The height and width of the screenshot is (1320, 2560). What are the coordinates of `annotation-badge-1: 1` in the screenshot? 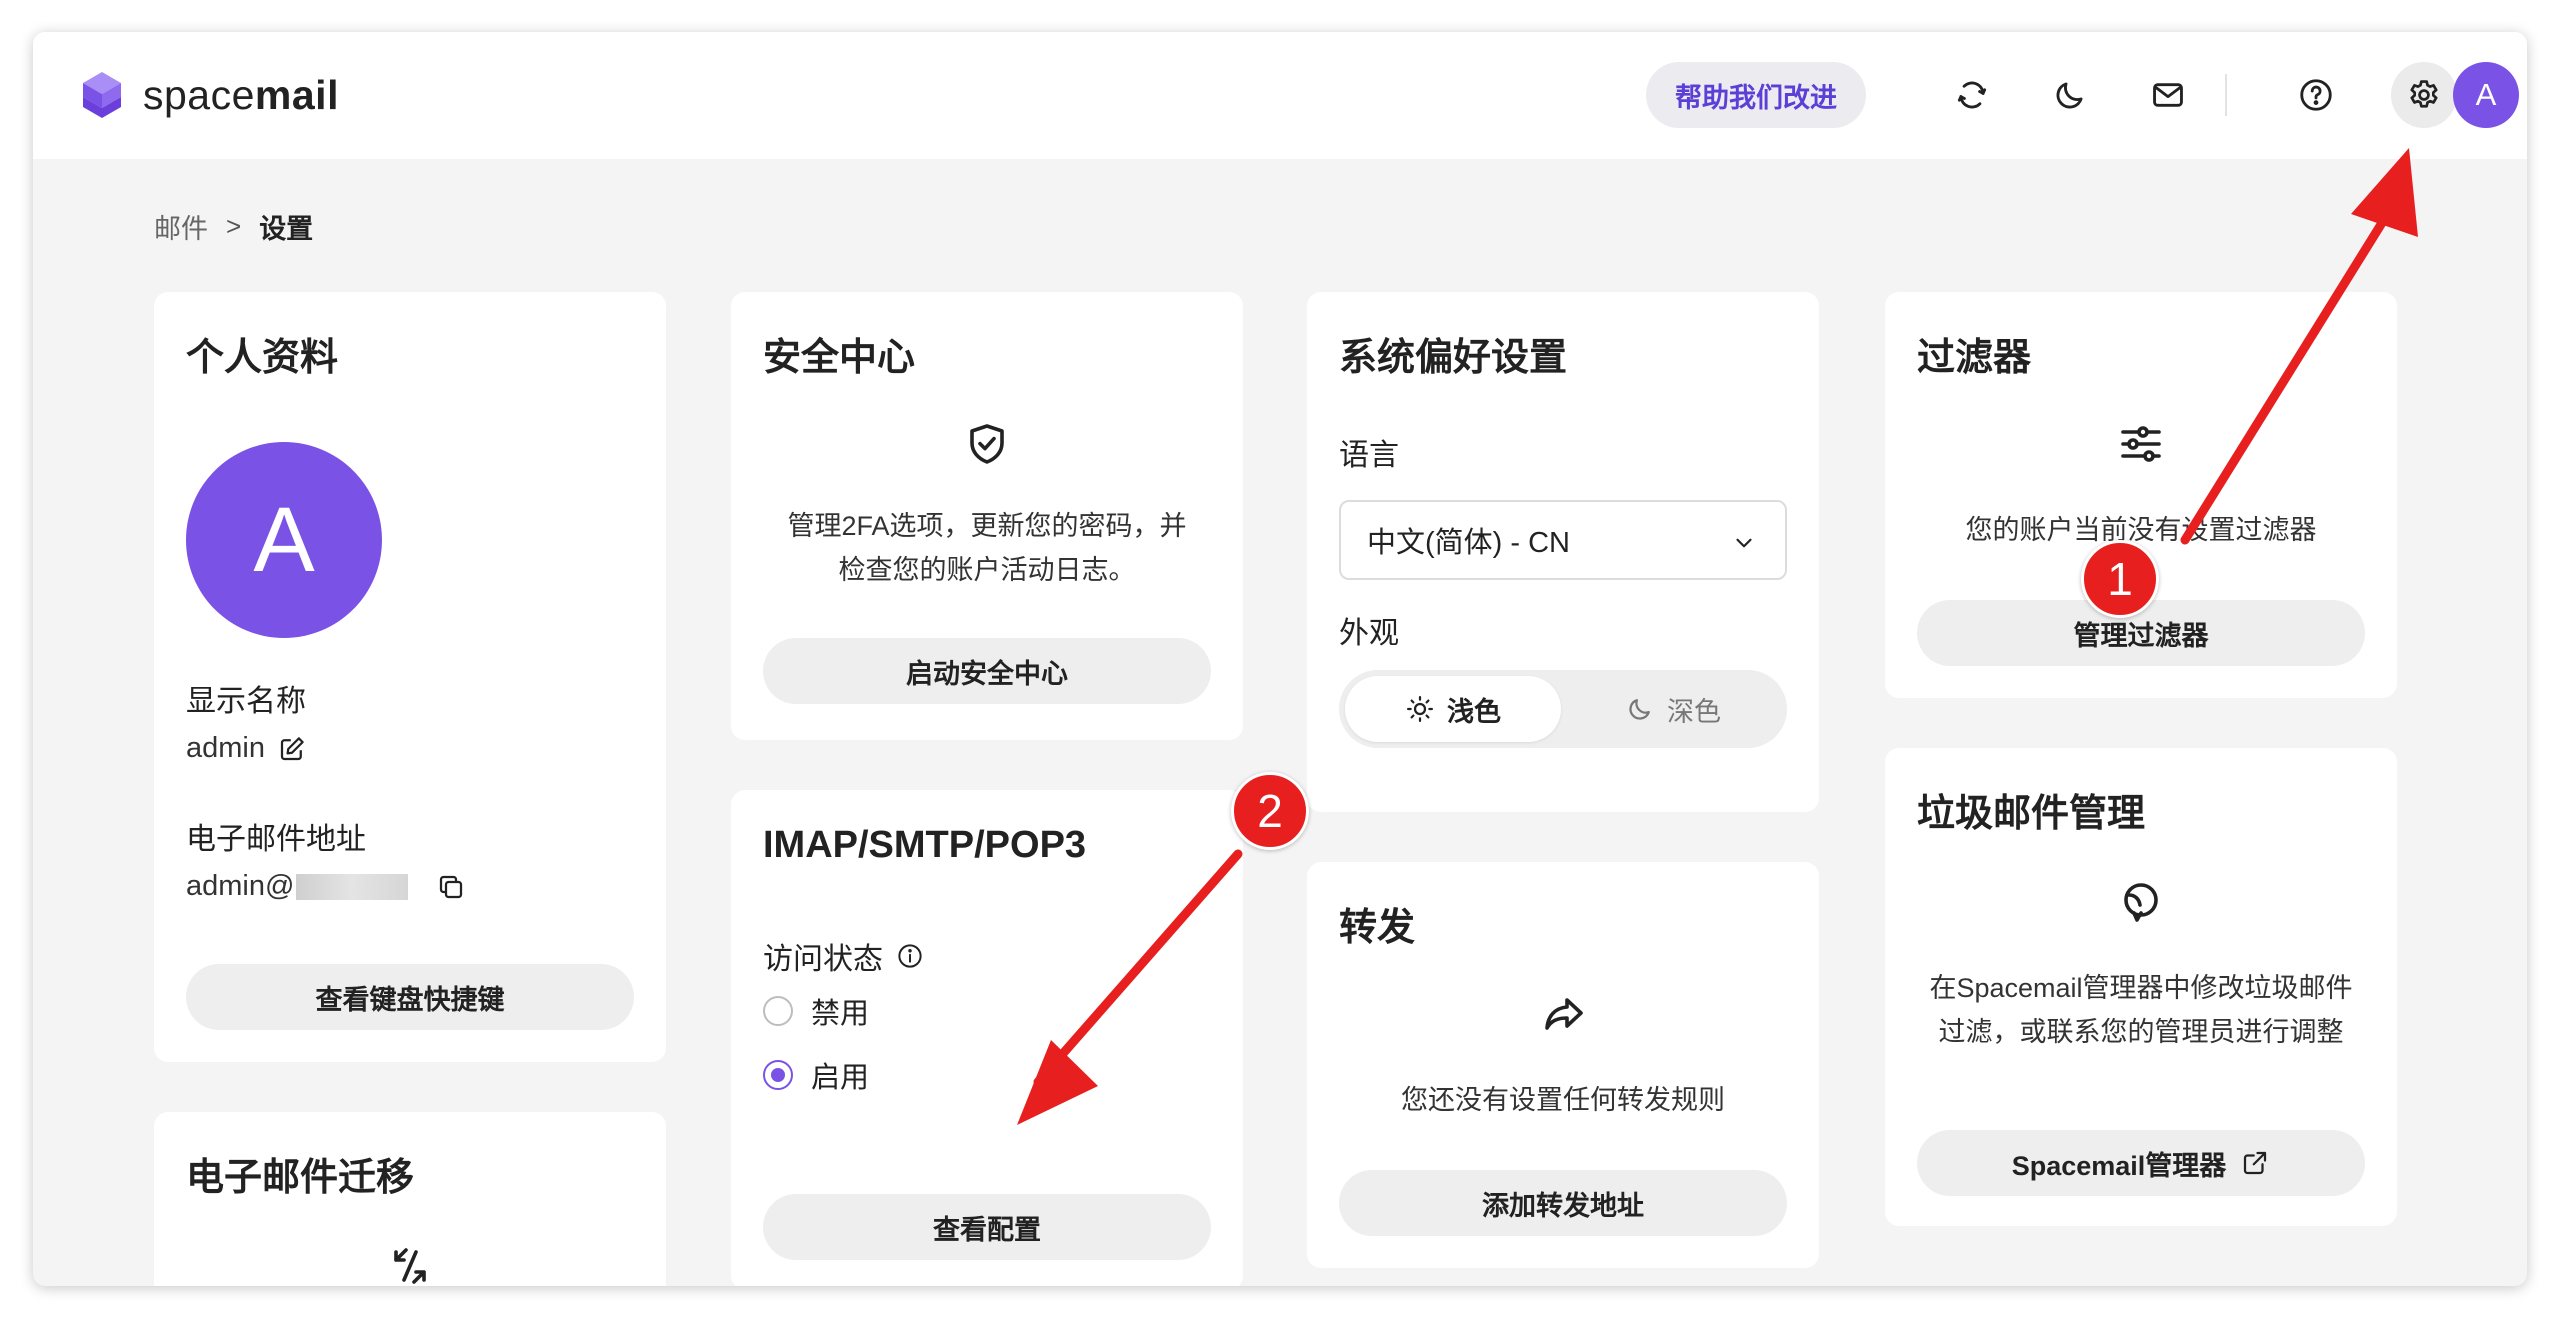 It's located at (2120, 579).